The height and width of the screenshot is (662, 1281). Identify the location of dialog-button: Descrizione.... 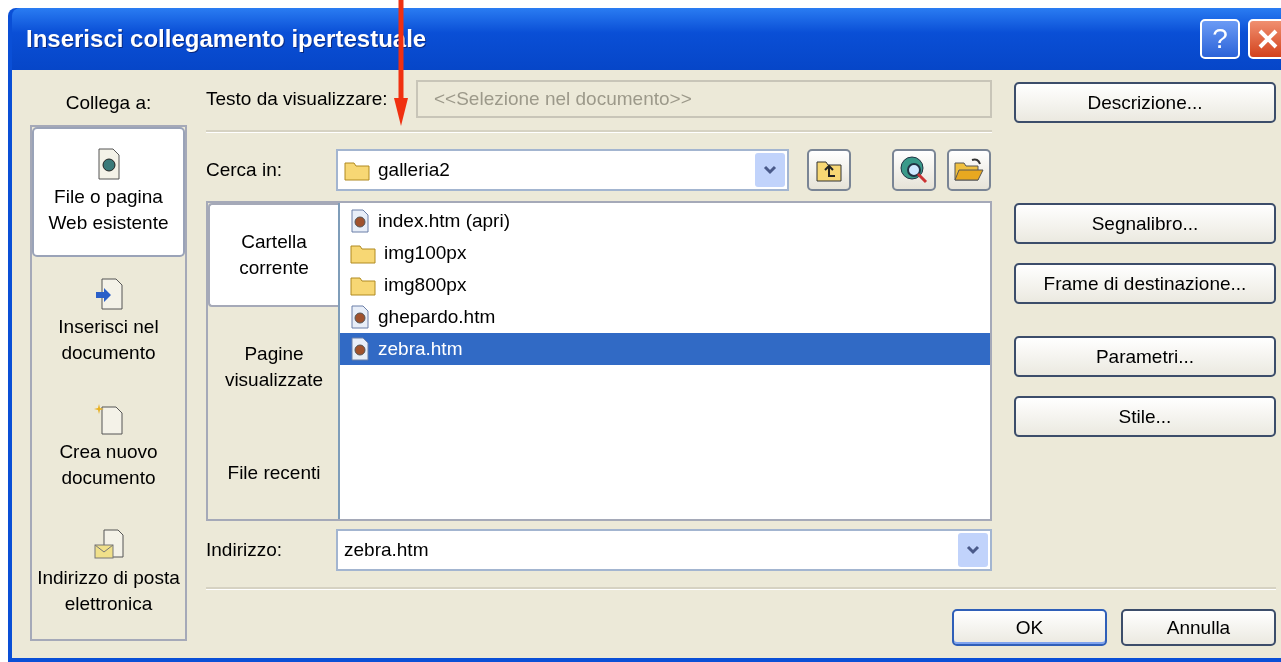
(1145, 102).